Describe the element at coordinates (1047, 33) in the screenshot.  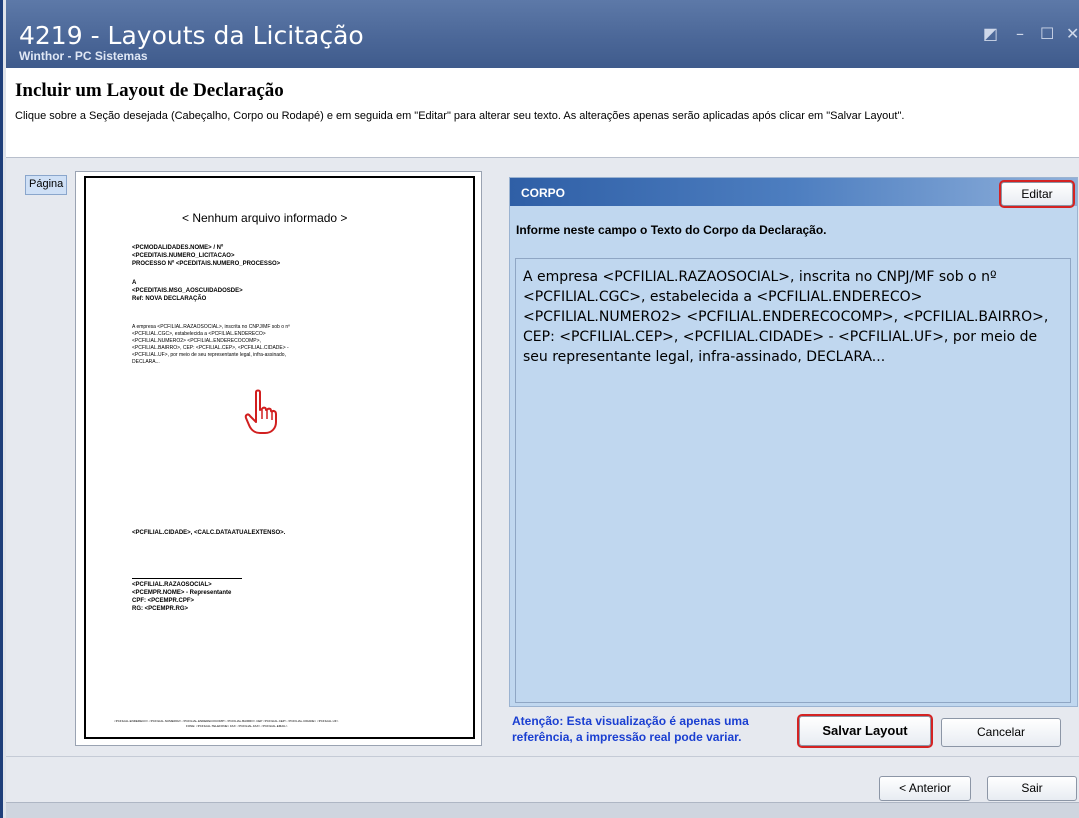
I see `maximize-icon: ☐` at that location.